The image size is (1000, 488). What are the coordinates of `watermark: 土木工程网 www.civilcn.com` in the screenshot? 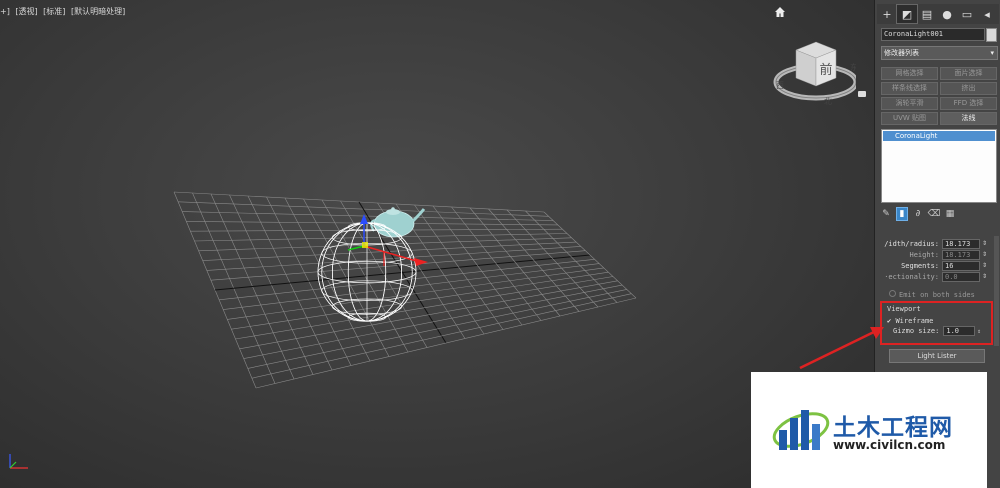 It's located at (869, 430).